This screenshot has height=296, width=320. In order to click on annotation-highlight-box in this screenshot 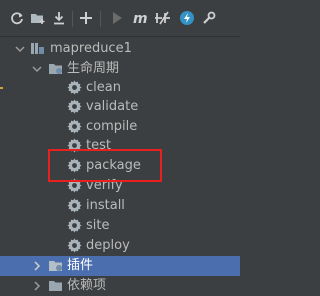, I will do `click(105, 165)`.